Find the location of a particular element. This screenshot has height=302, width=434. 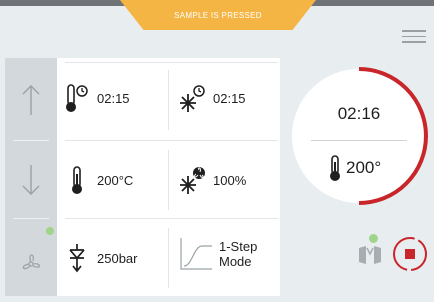

mold-status-dot is located at coordinates (373, 238).